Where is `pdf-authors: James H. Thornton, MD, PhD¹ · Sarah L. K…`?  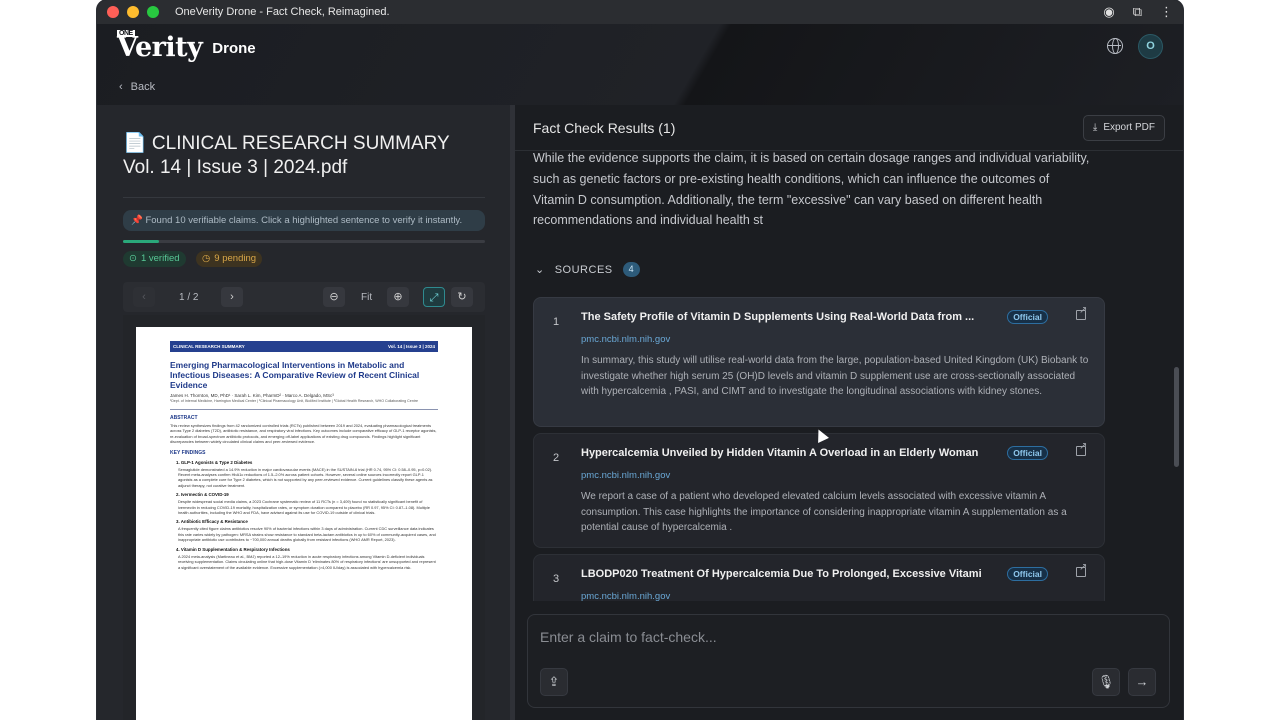
pdf-authors: James H. Thornton, MD, PhD¹ · Sarah L. K… is located at coordinates (252, 395).